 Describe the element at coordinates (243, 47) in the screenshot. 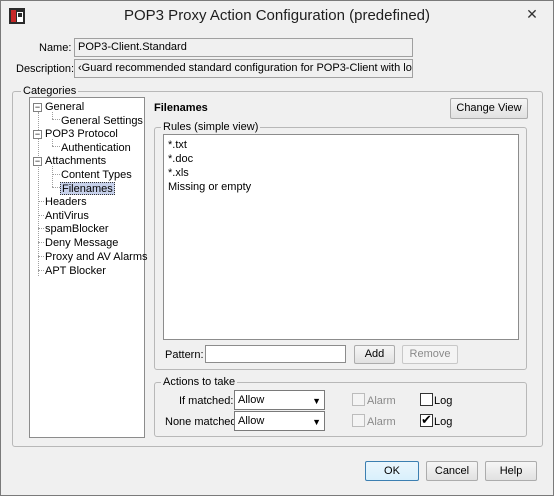

I see `name-field: POP3-Client.Standard` at that location.